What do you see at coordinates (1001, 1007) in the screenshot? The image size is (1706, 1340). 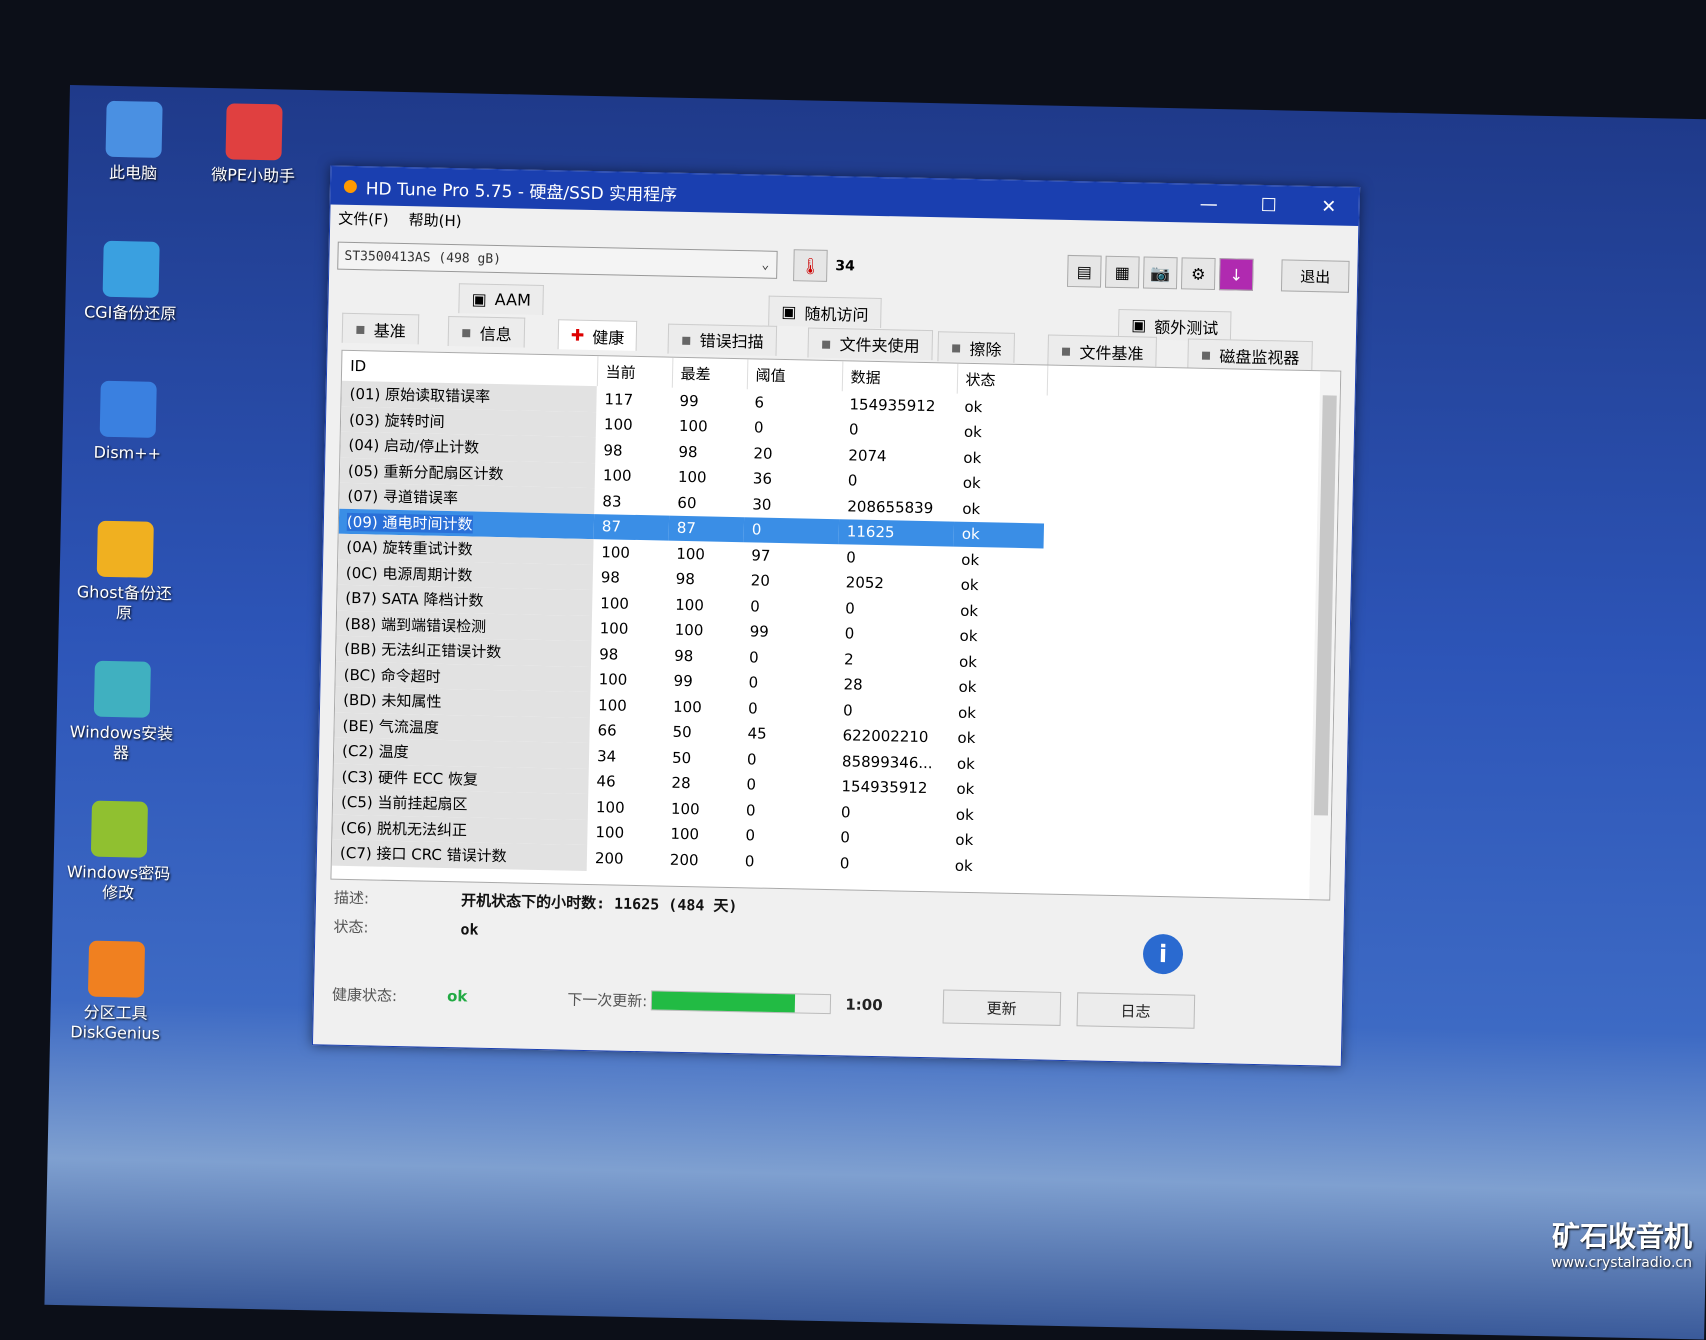 I see `refresh-button: 更新` at bounding box center [1001, 1007].